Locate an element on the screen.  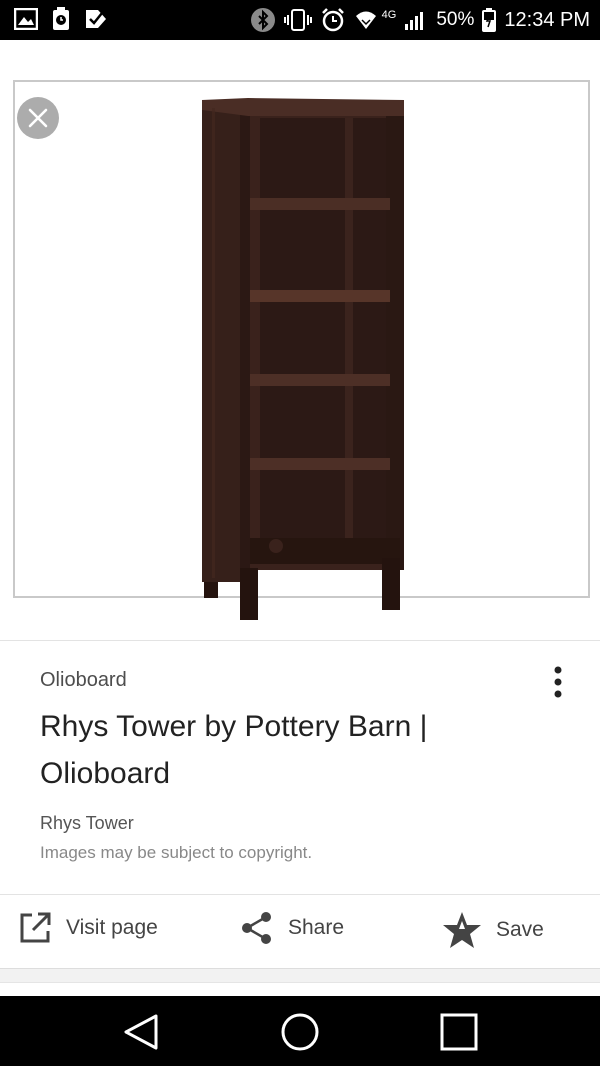
status-bar: 4G 50% 12:34 PM is located at coordinates (300, 20).